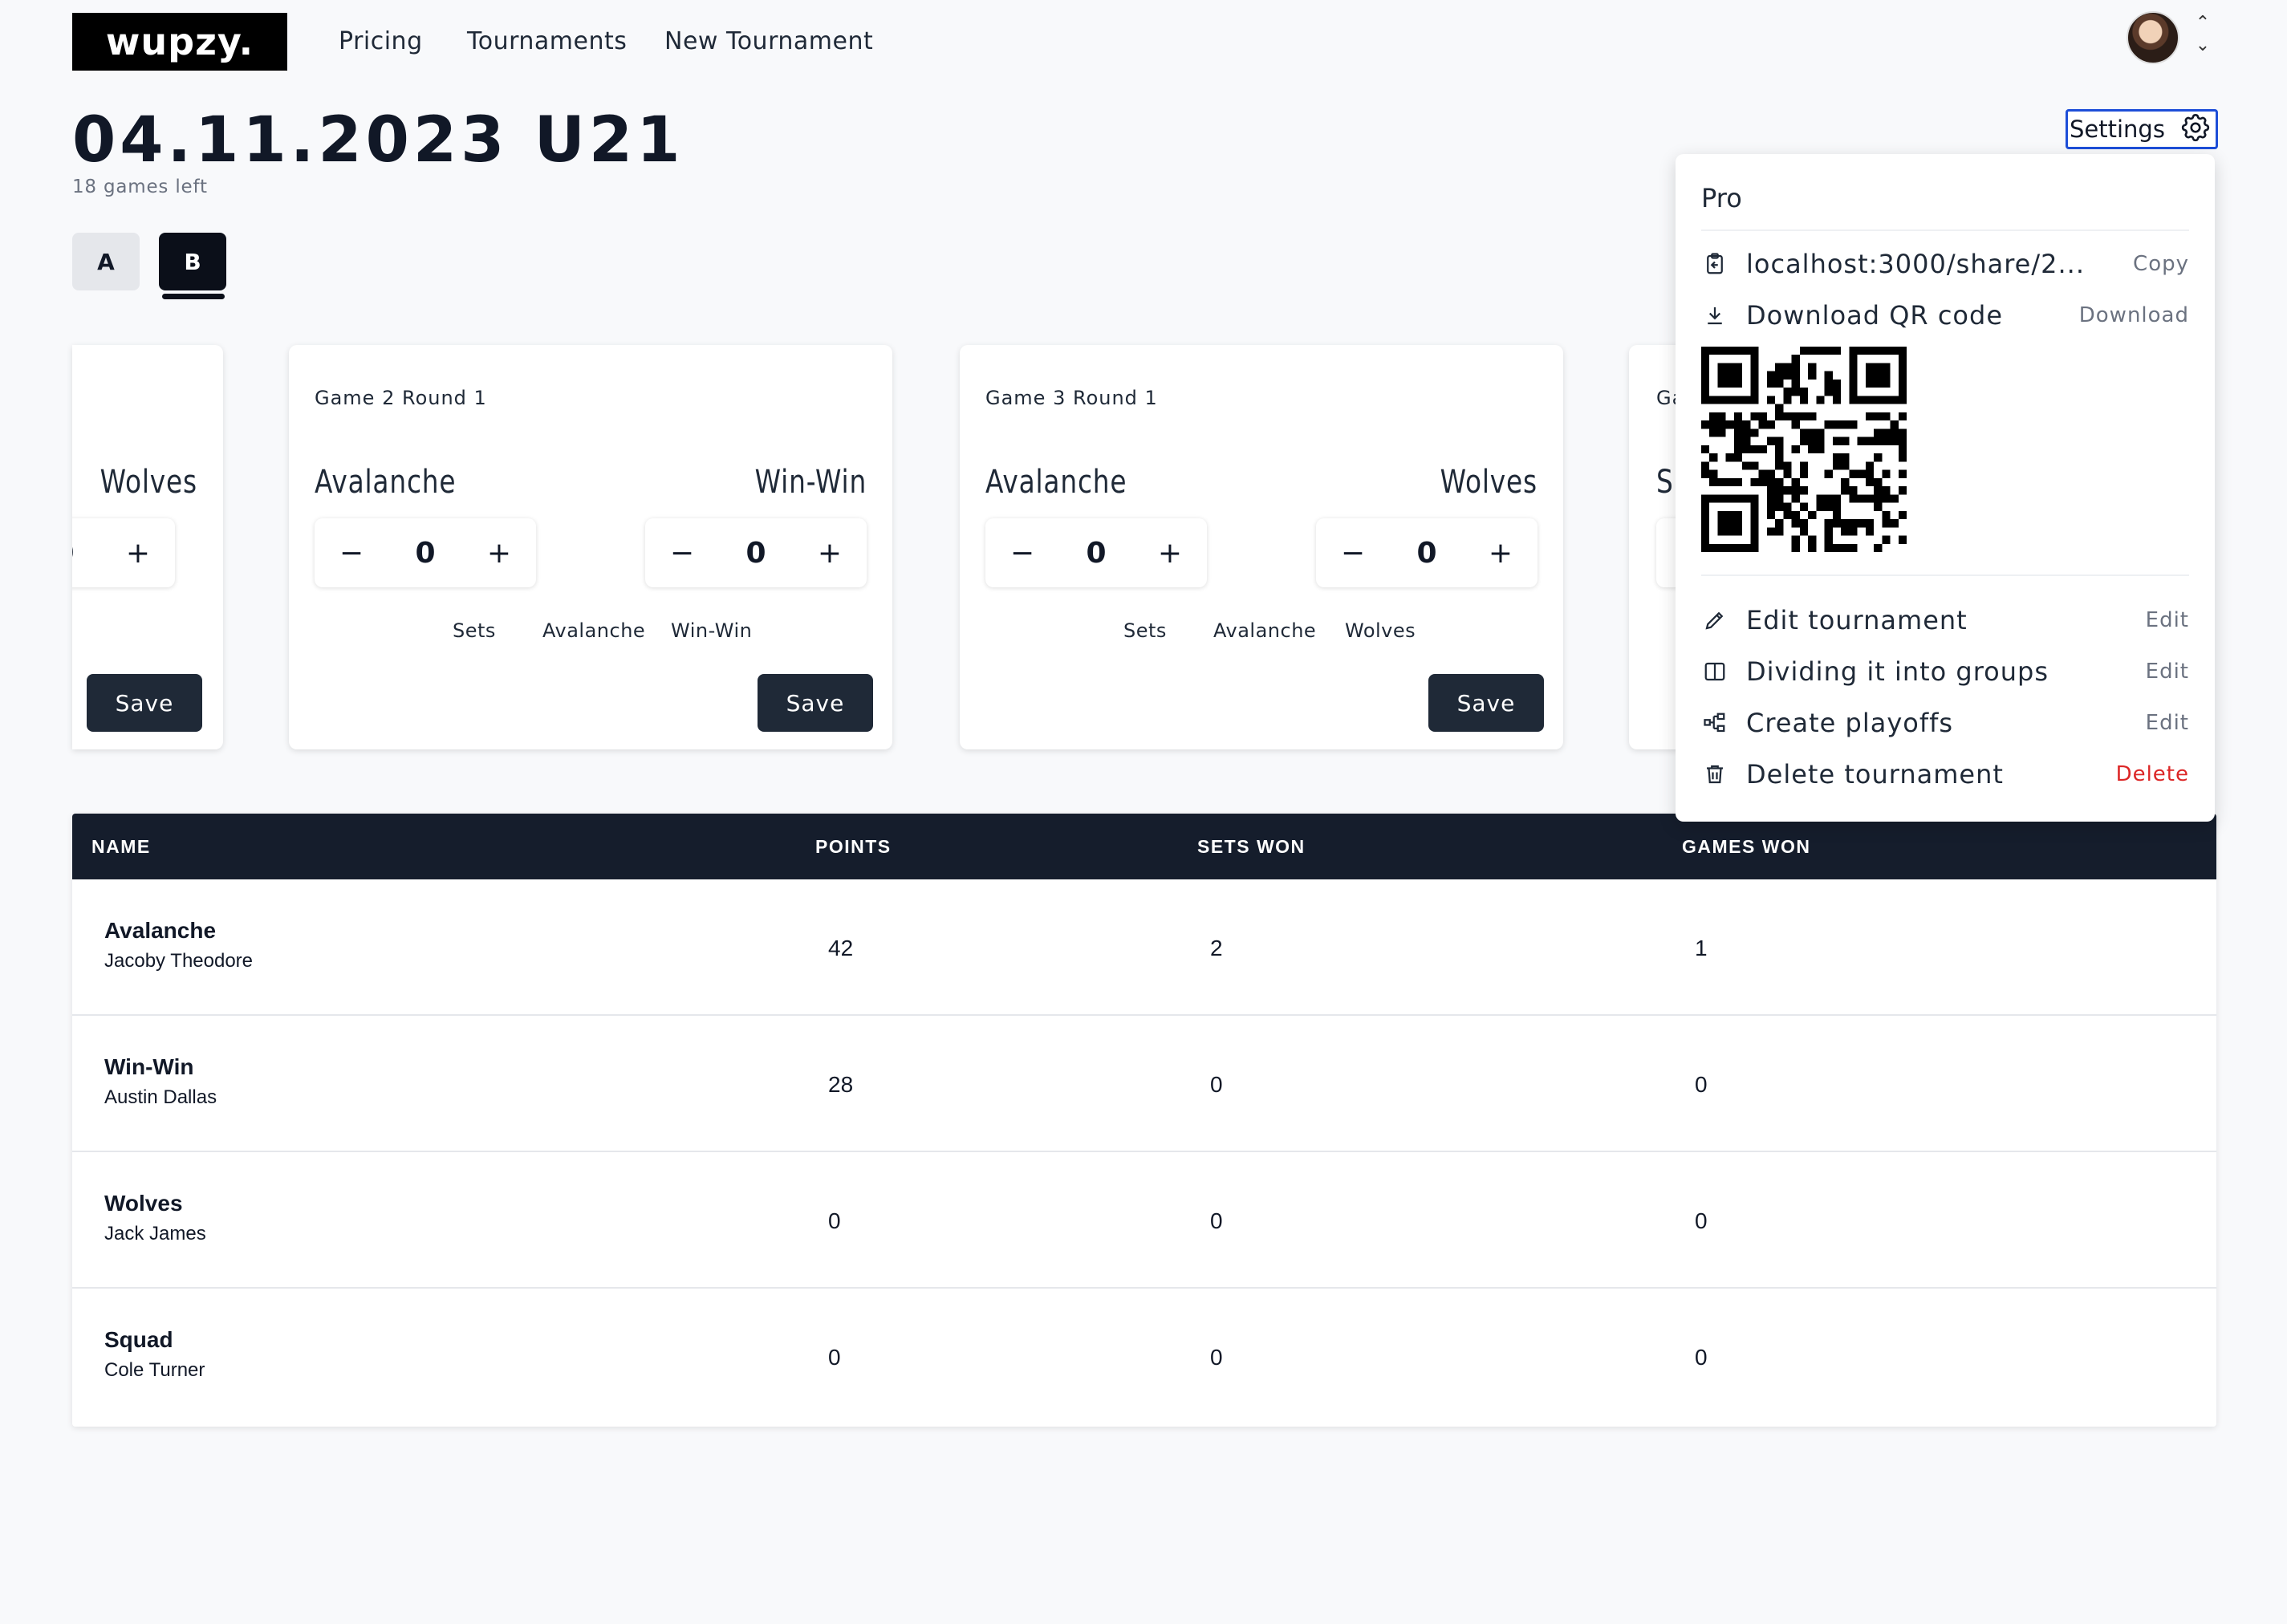 The image size is (2287, 1624). I want to click on menu-dividing-groups: Dividing it into groups Edit, so click(1945, 672).